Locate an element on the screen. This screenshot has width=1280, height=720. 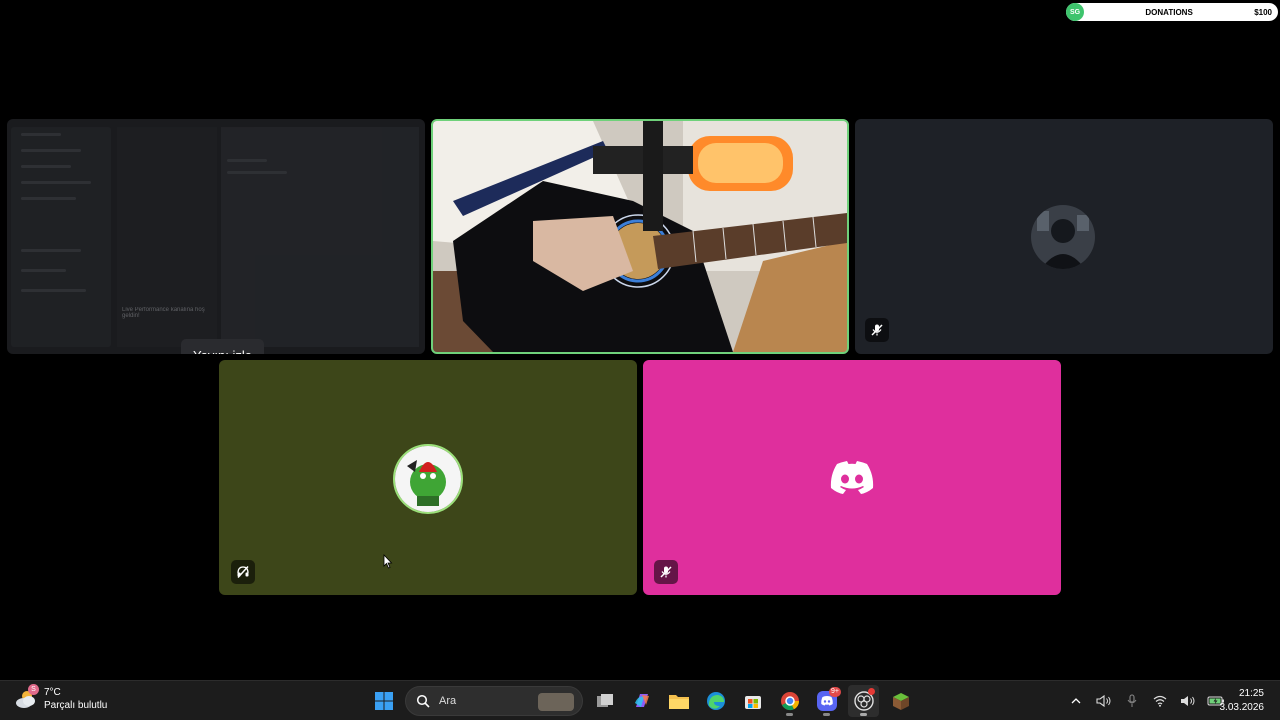
store-icon is located at coordinates (752, 702).